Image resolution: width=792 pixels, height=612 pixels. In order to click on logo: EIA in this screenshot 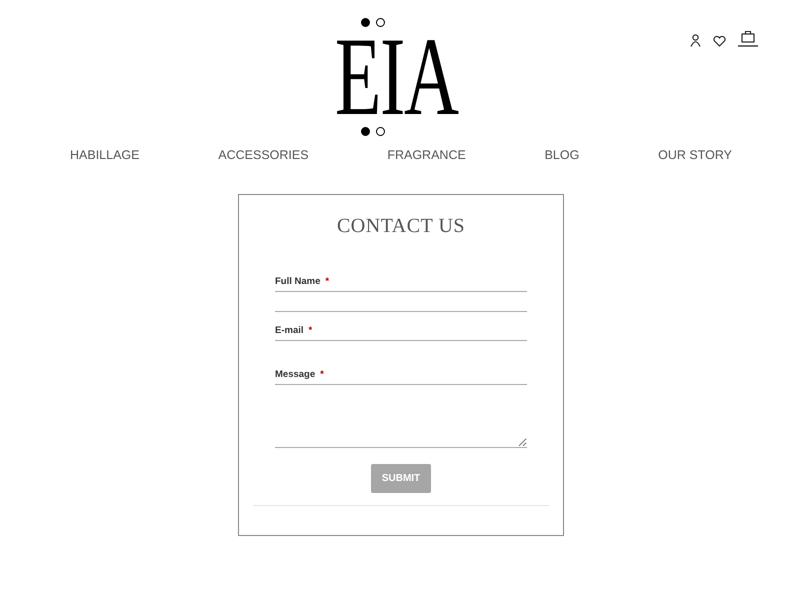, I will do `click(396, 77)`.